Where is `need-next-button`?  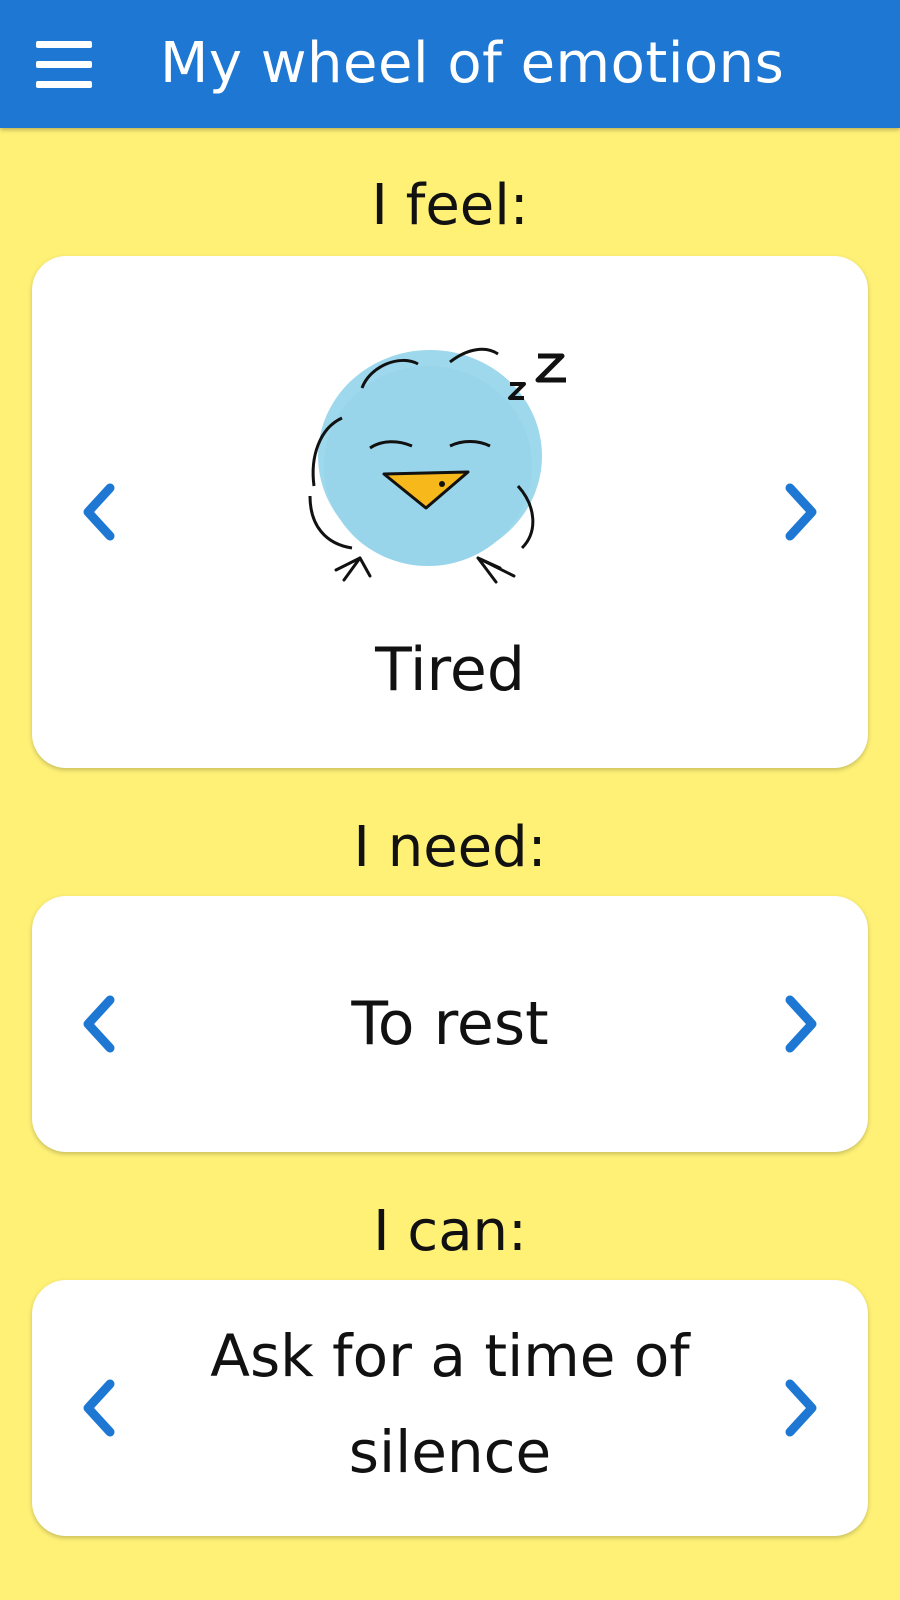
need-next-button is located at coordinates (802, 1024).